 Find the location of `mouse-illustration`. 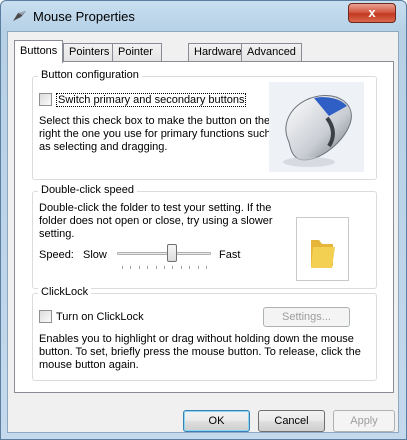

mouse-illustration is located at coordinates (316, 127).